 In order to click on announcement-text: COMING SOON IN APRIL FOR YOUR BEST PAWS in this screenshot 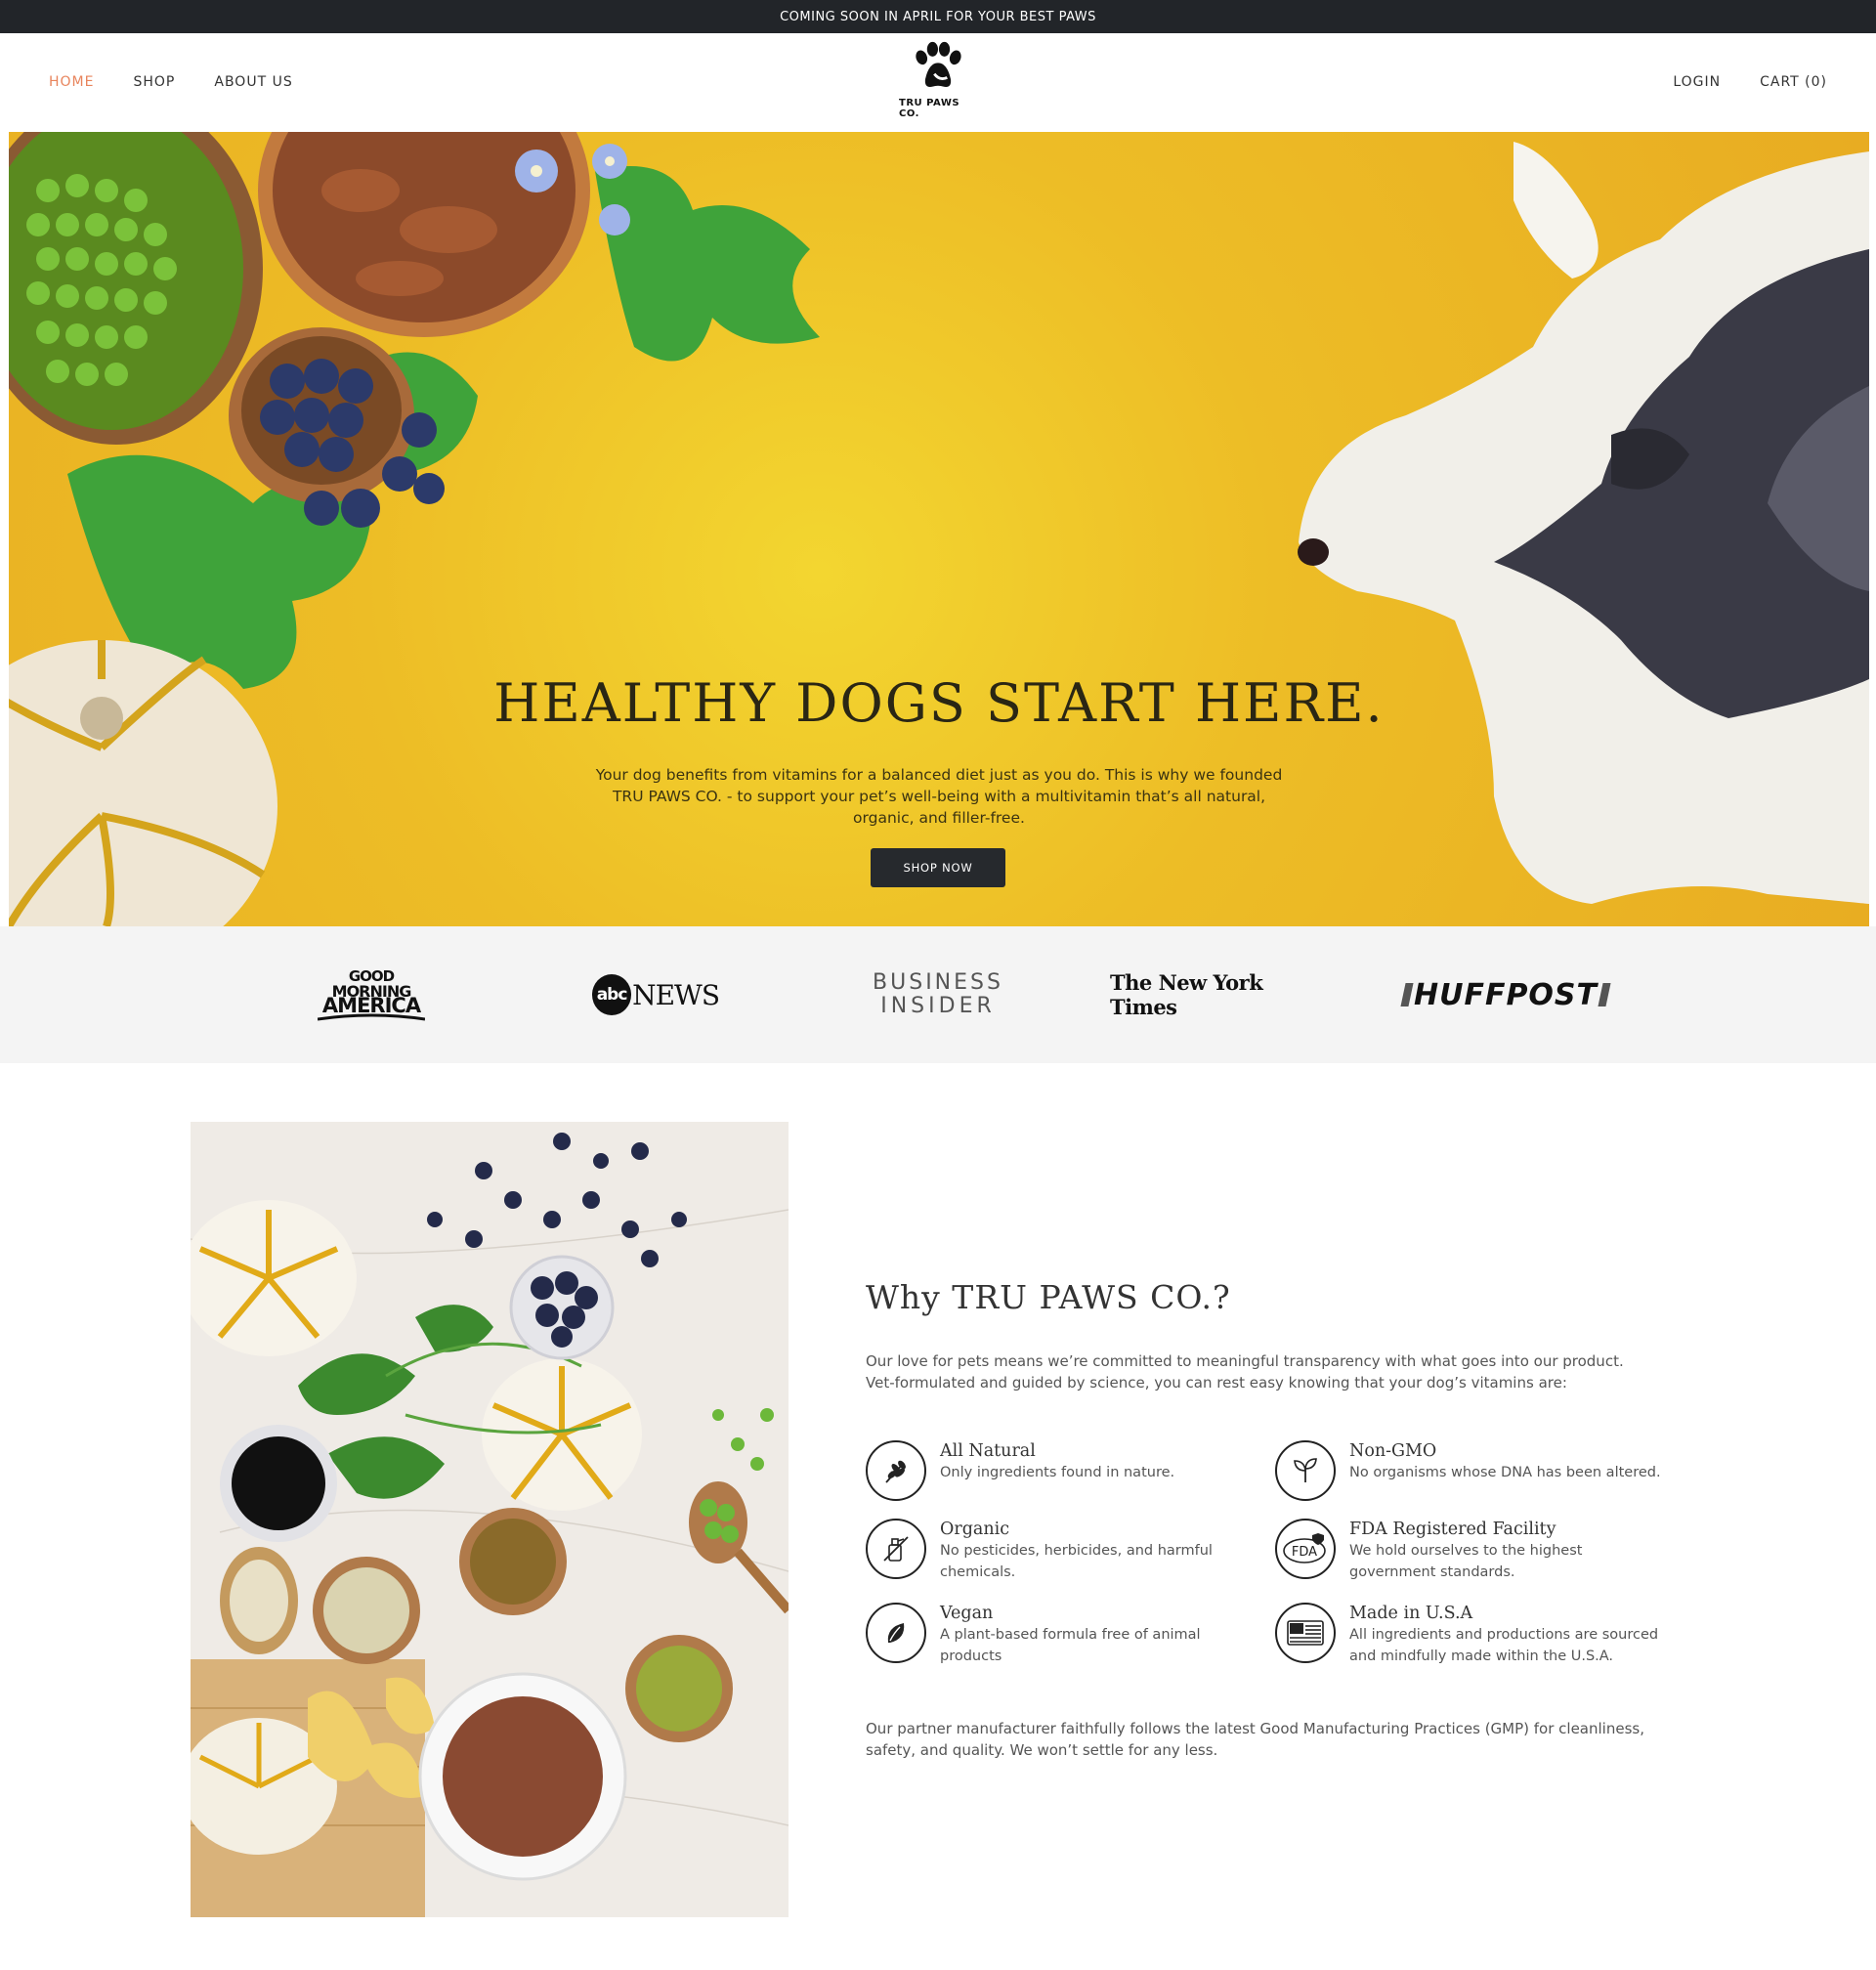, I will do `click(938, 16)`.